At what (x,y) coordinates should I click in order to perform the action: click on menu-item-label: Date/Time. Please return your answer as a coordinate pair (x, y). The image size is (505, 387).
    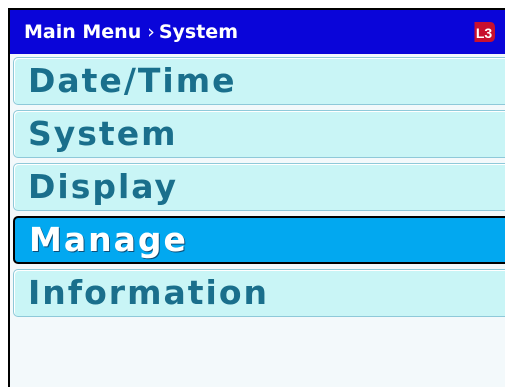
    Looking at the image, I should click on (132, 80).